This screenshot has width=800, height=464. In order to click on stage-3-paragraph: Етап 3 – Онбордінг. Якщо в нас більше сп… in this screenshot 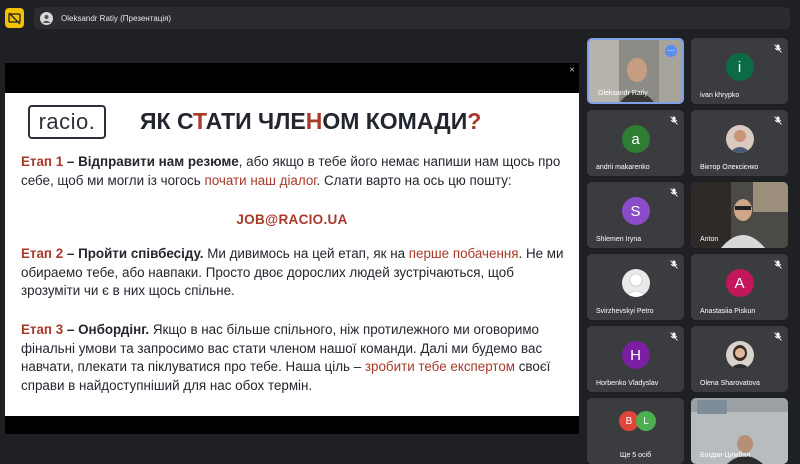, I will do `click(296, 358)`.